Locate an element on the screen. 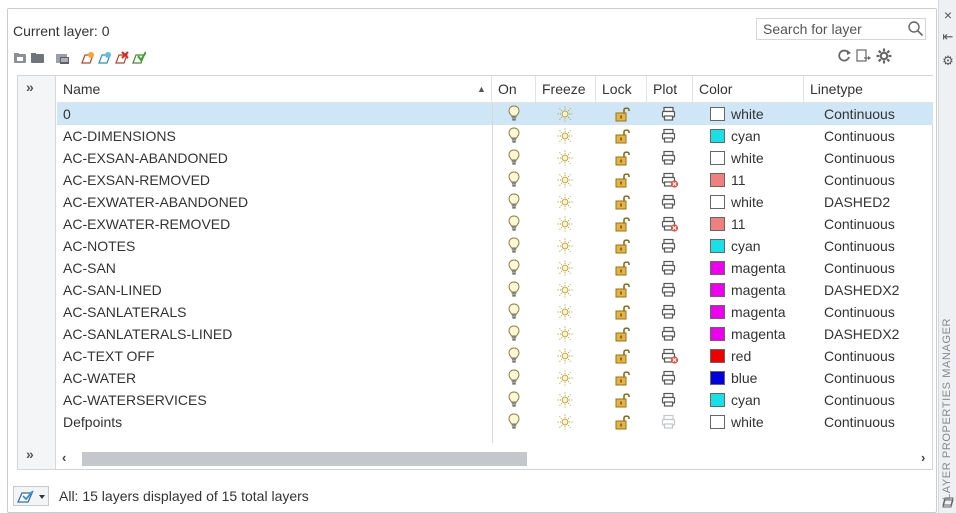  layer-row: AC-WATER blue Continuous is located at coordinates (495, 378).